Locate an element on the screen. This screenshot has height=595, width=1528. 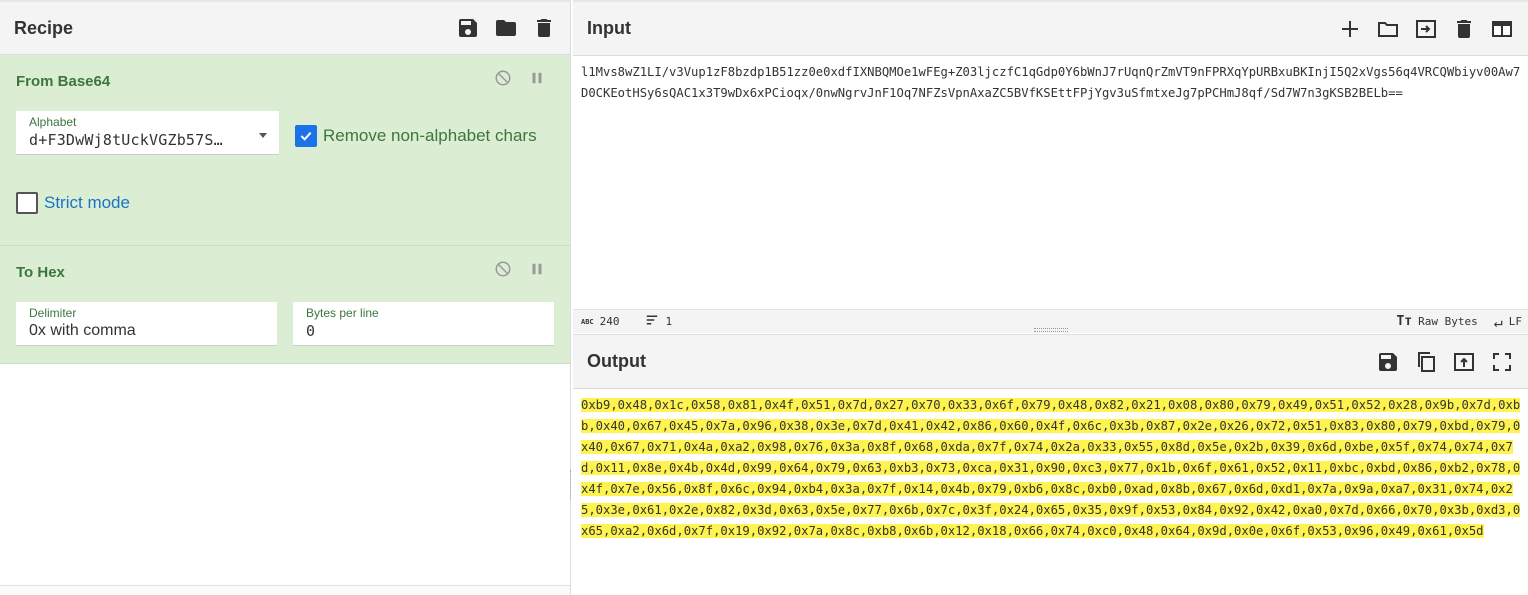
bytes-per-line-value: 0 is located at coordinates (311, 331).